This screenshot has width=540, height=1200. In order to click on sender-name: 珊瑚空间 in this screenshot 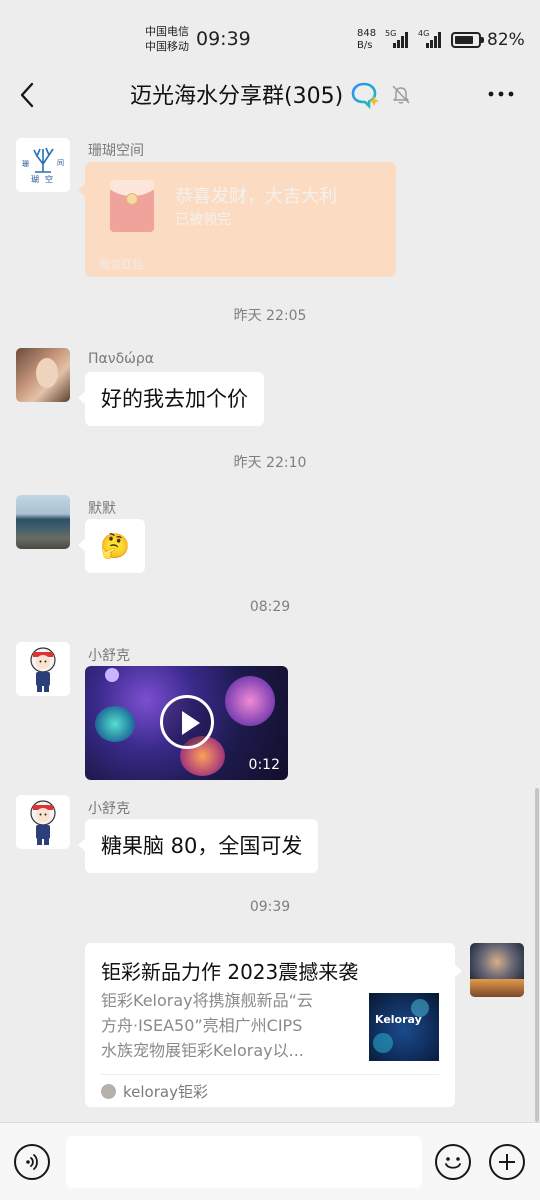, I will do `click(116, 151)`.